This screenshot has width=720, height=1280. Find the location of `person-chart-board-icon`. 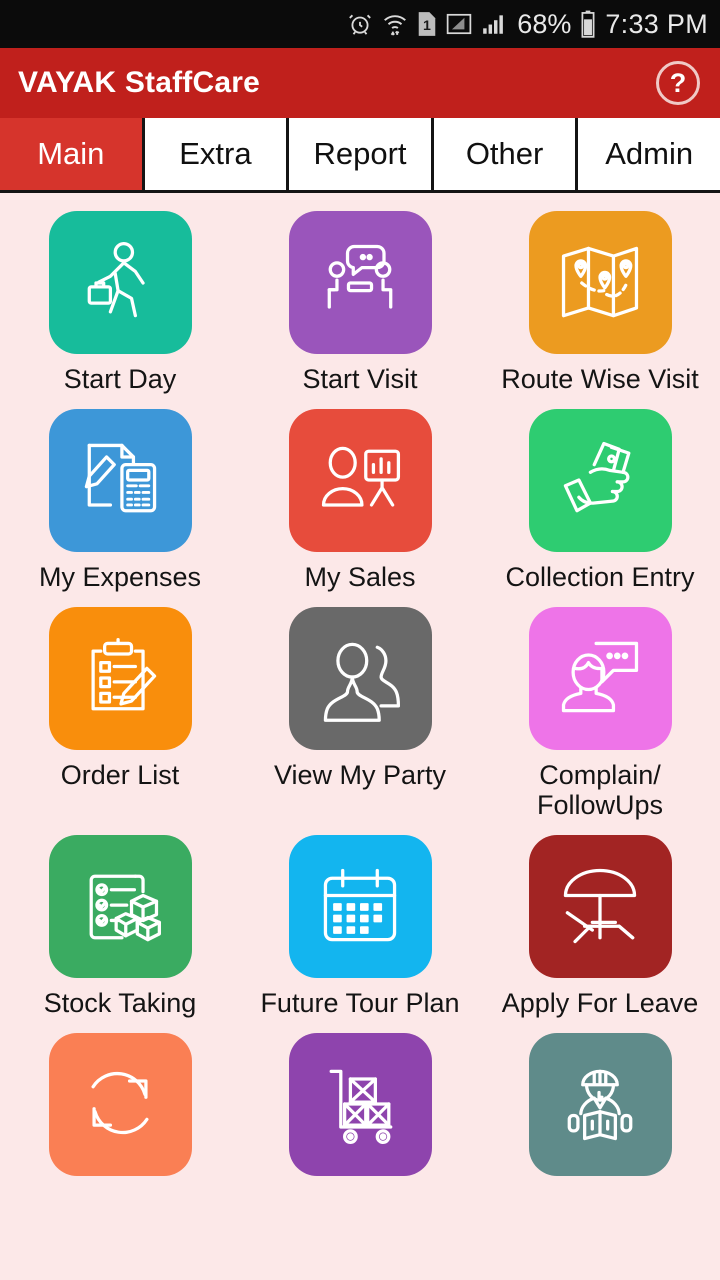

person-chart-board-icon is located at coordinates (360, 480).